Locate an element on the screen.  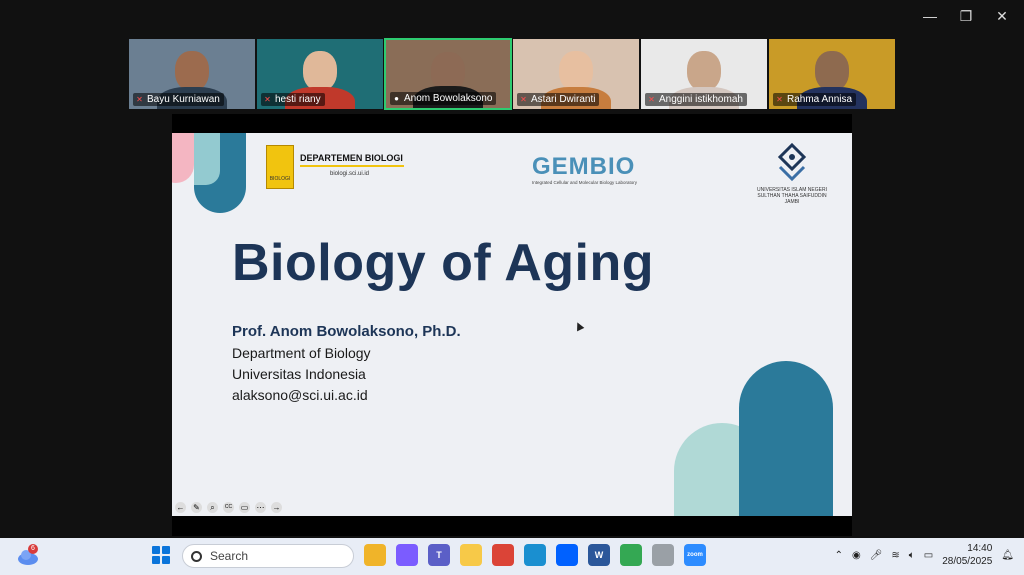
microphone-icon: 🎤︎ is located at coordinates (876, 555).